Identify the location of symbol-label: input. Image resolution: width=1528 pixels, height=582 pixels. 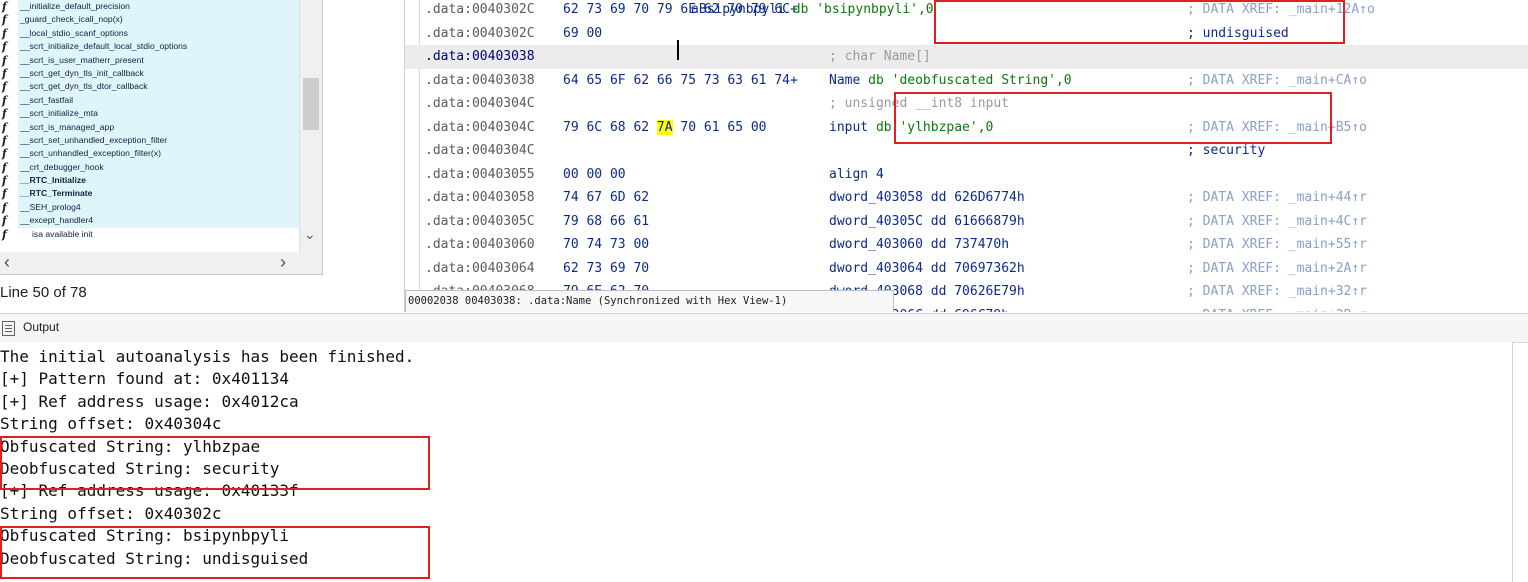
(848, 127).